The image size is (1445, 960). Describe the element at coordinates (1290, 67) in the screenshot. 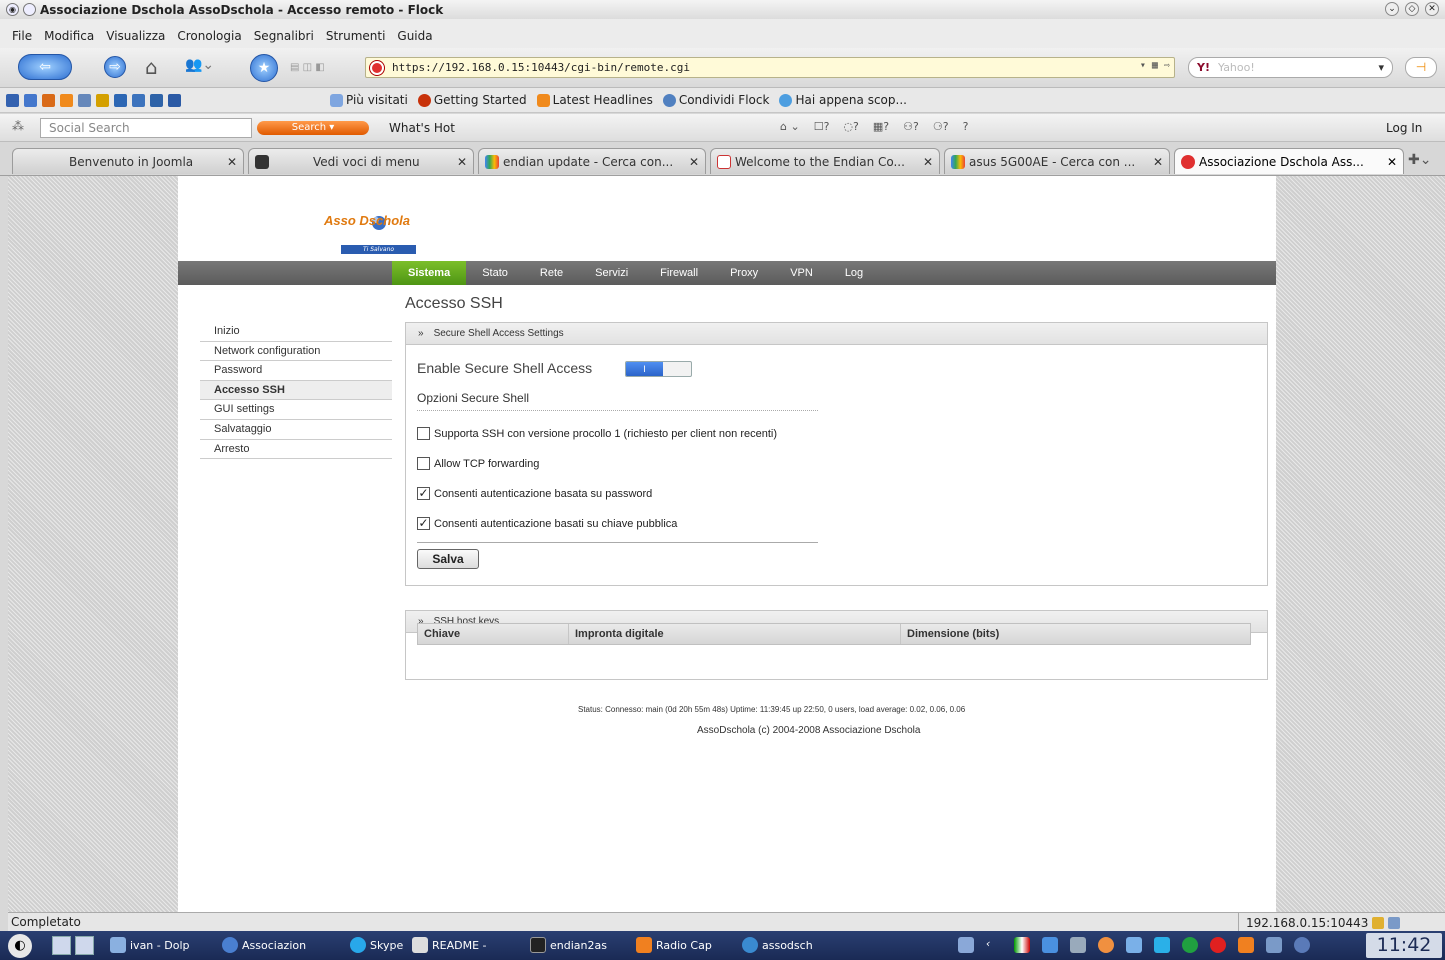

I see `search-box: Y! Yahoo! ▾` at that location.